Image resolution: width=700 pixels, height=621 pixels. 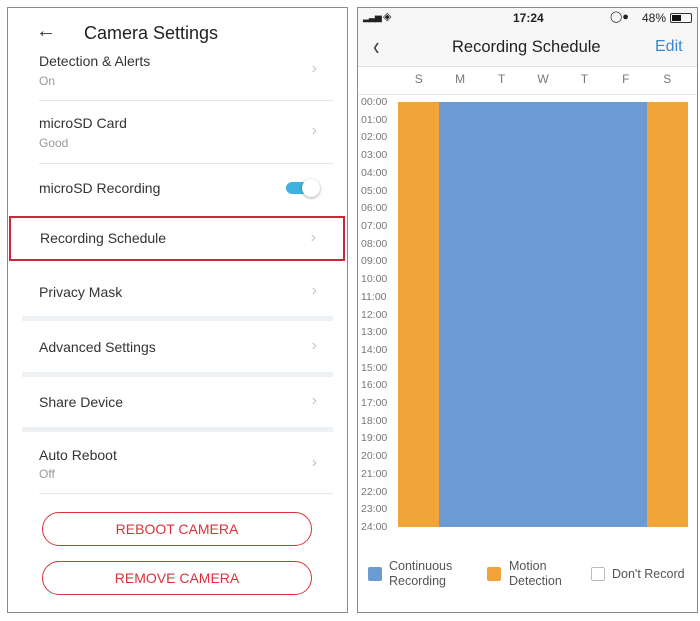 I want to click on hour-label: 00:00, so click(x=374, y=102).